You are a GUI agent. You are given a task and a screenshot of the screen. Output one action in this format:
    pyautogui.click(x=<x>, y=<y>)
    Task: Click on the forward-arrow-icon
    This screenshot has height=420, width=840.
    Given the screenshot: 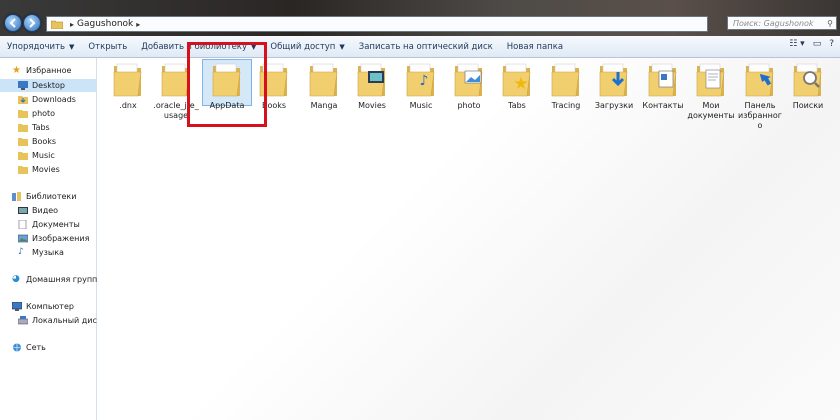 What is the action you would take?
    pyautogui.click(x=32, y=23)
    